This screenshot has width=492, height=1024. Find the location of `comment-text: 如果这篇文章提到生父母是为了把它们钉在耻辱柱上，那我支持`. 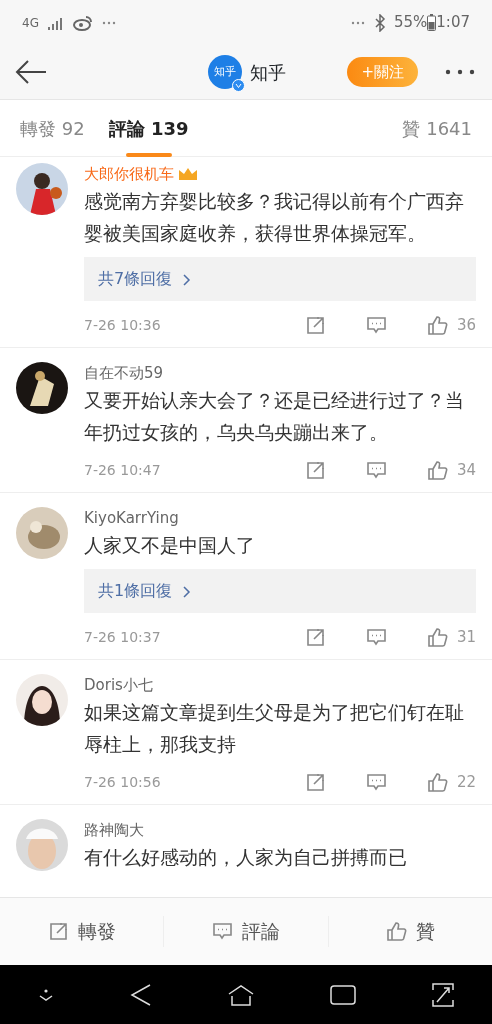

comment-text: 如果这篇文章提到生父母是为了把它们钉在耻辱柱上，那我支持 is located at coordinates (274, 728).